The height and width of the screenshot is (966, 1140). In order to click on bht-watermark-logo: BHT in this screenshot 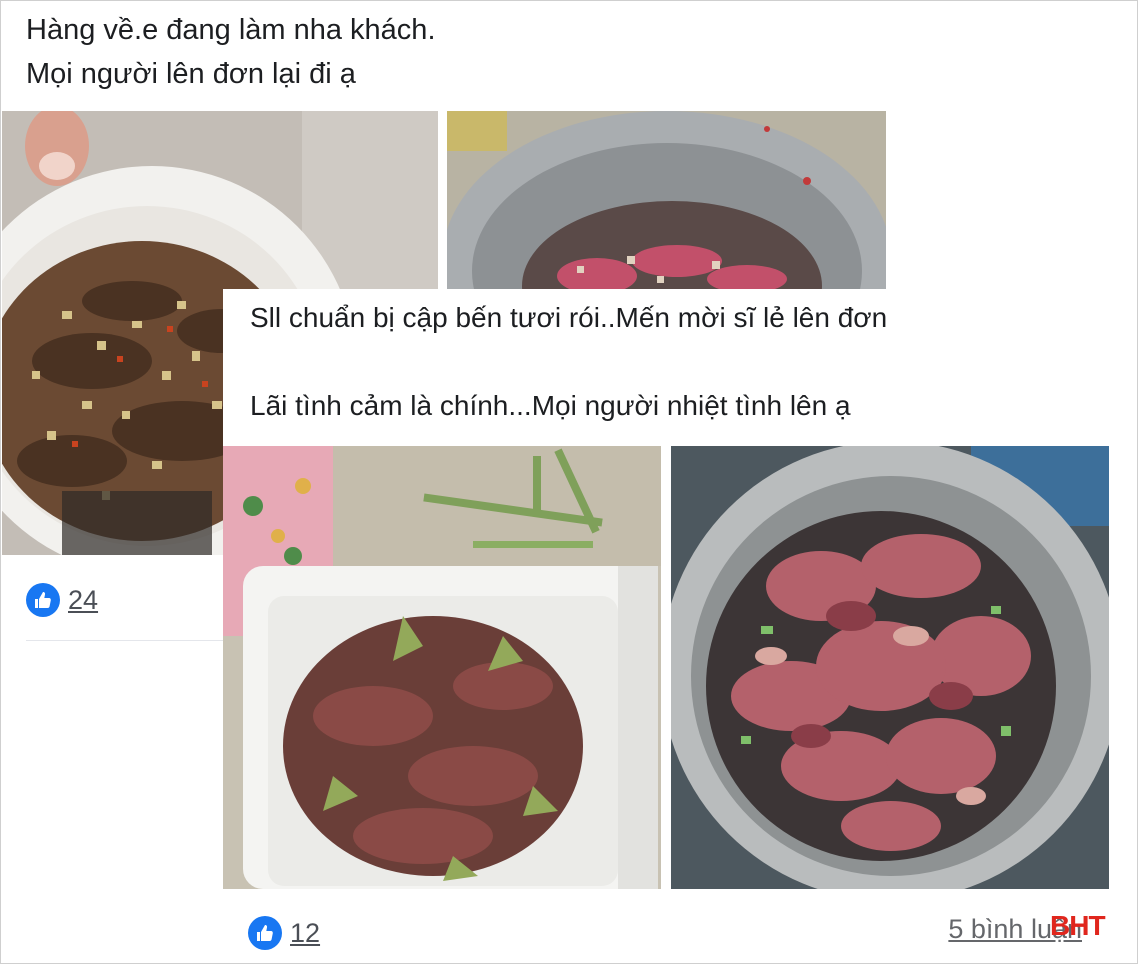, I will do `click(1078, 925)`.